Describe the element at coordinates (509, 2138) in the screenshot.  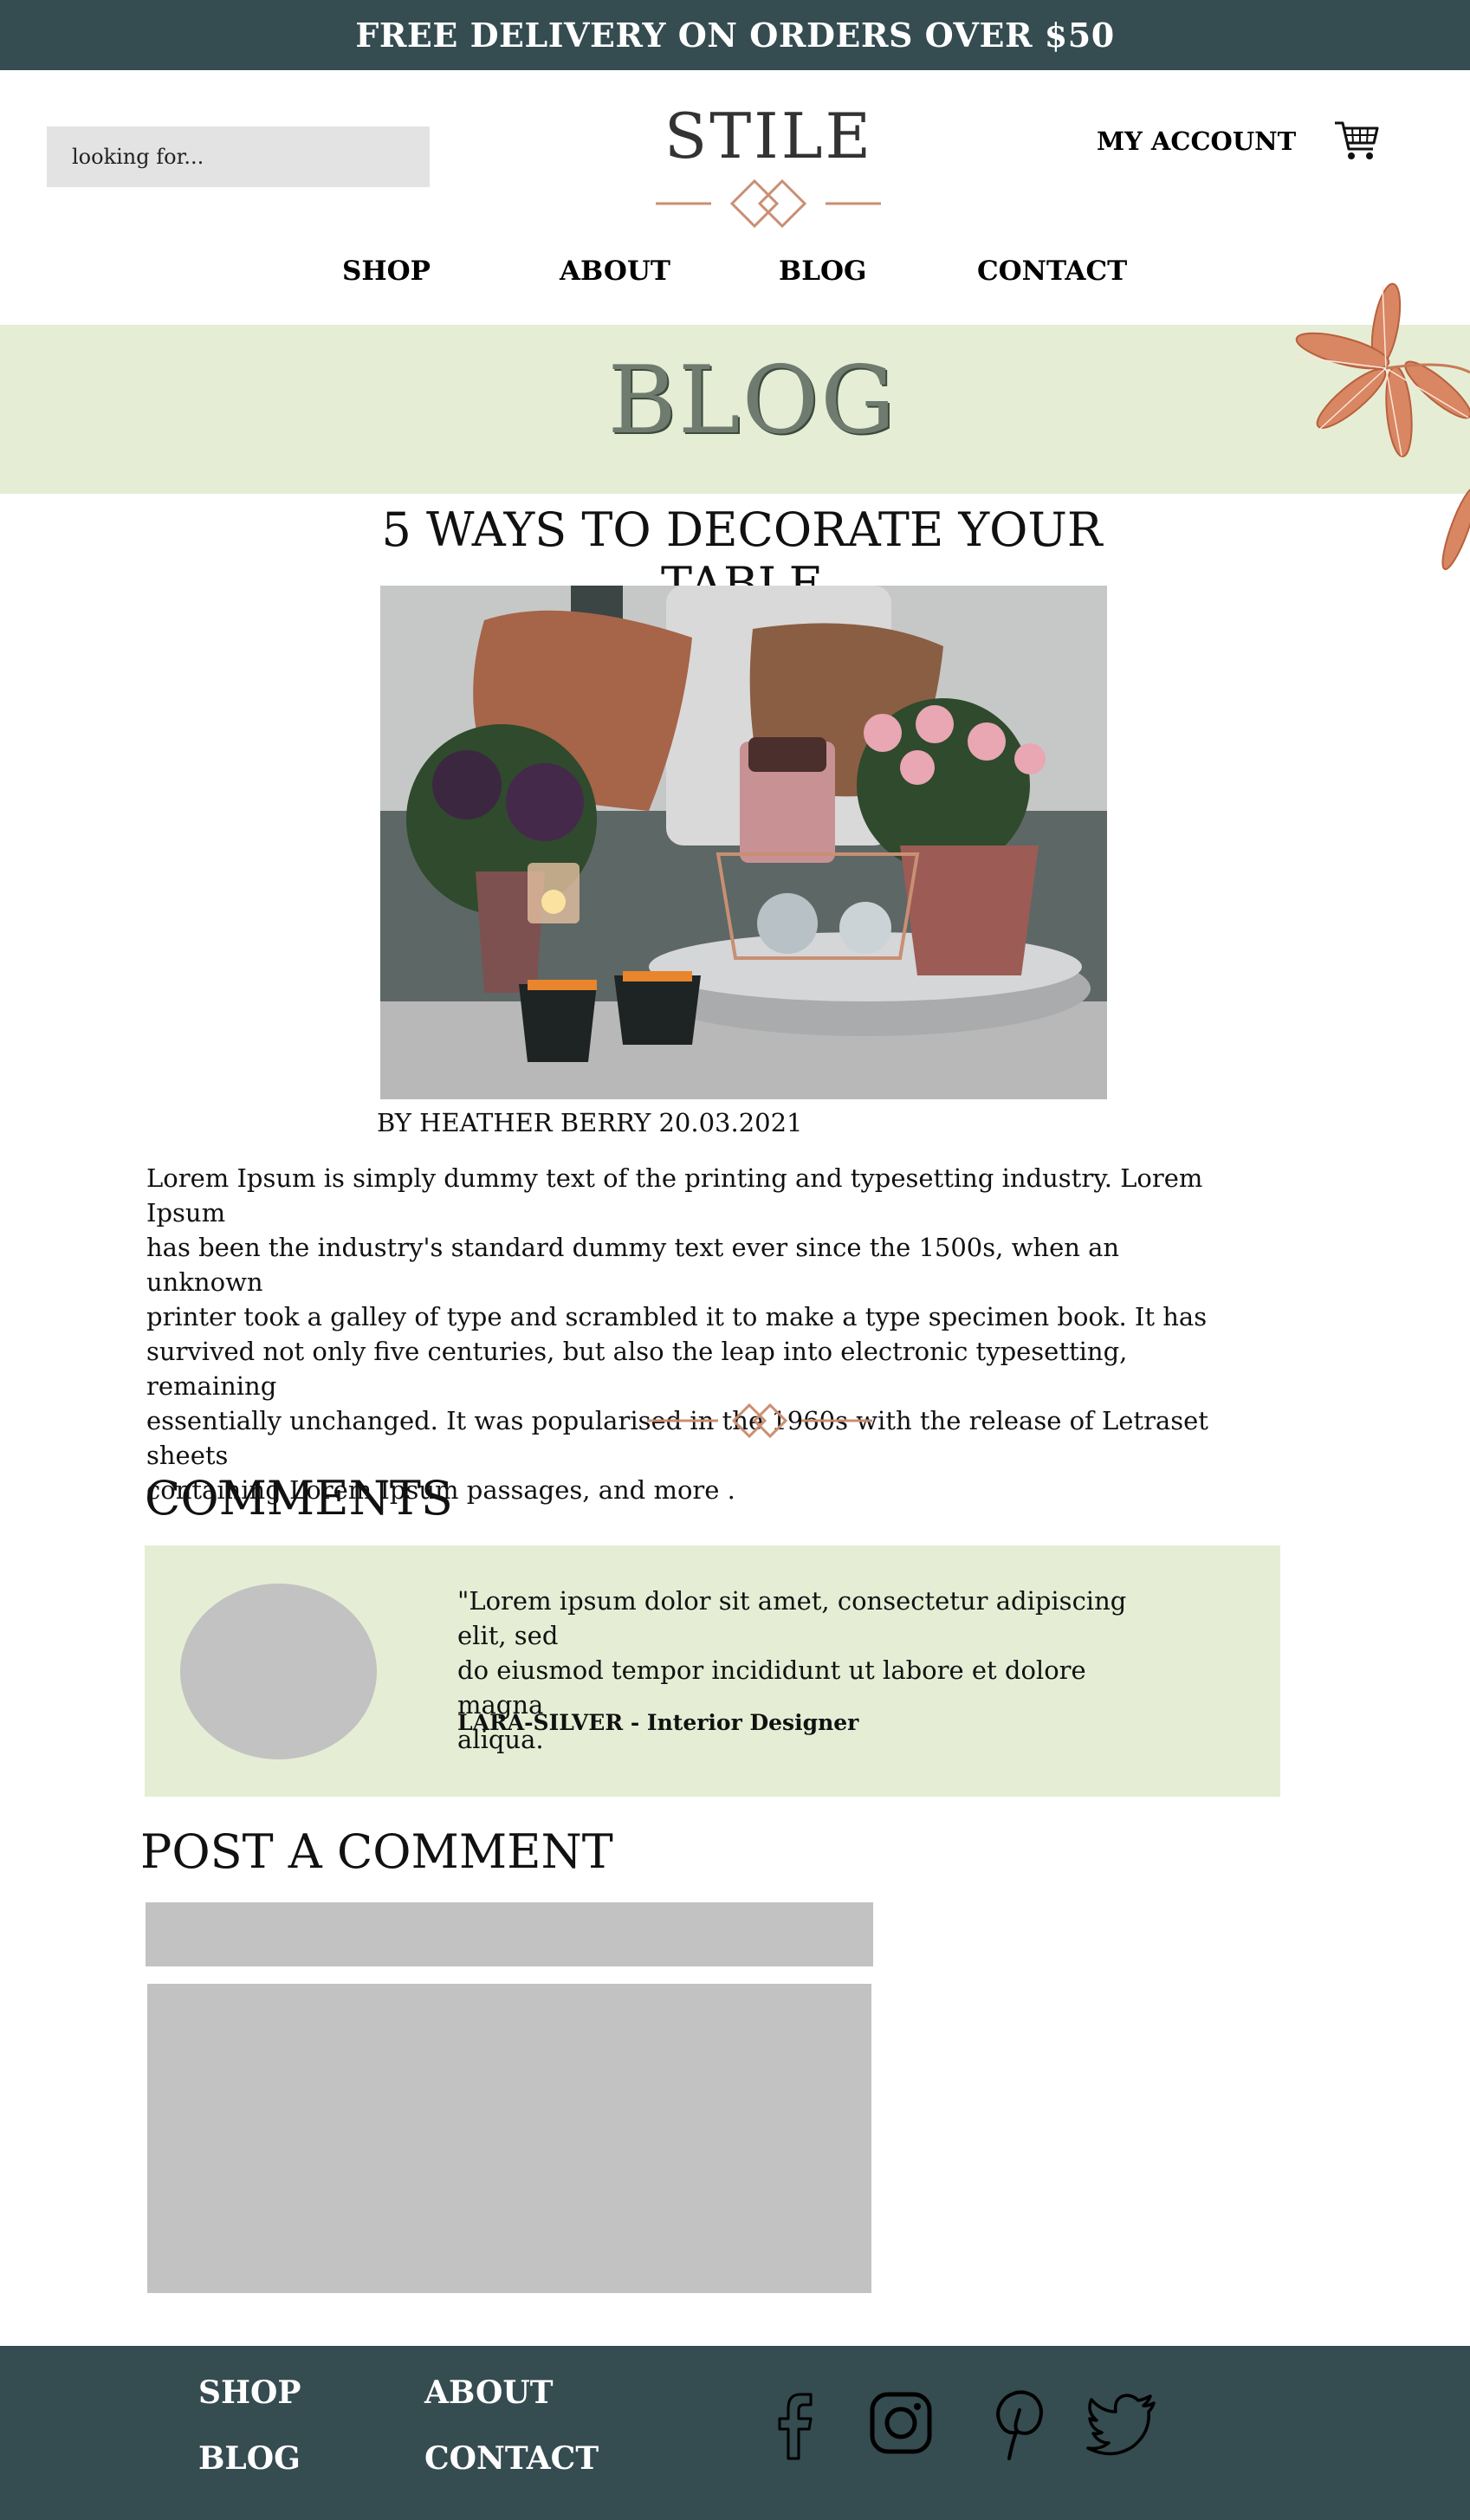
I see `comment-body-input` at that location.